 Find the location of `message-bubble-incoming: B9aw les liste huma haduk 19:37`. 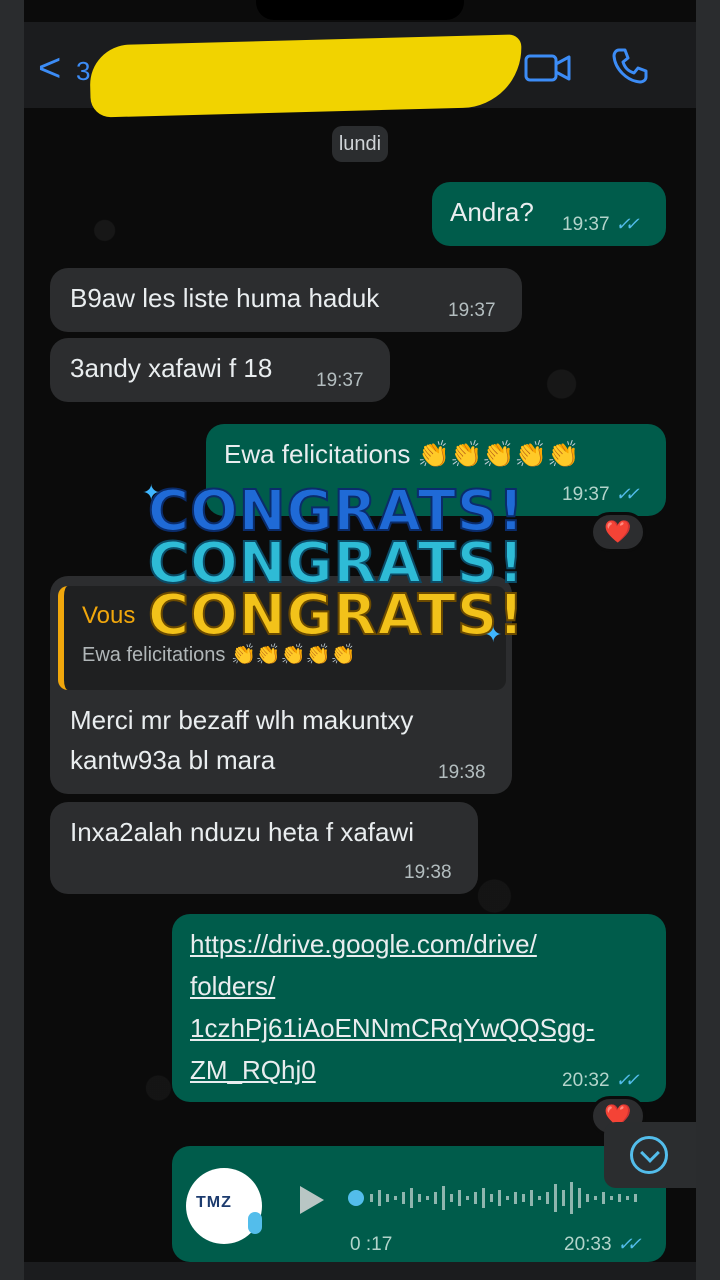

message-bubble-incoming: B9aw les liste huma haduk 19:37 is located at coordinates (286, 300).